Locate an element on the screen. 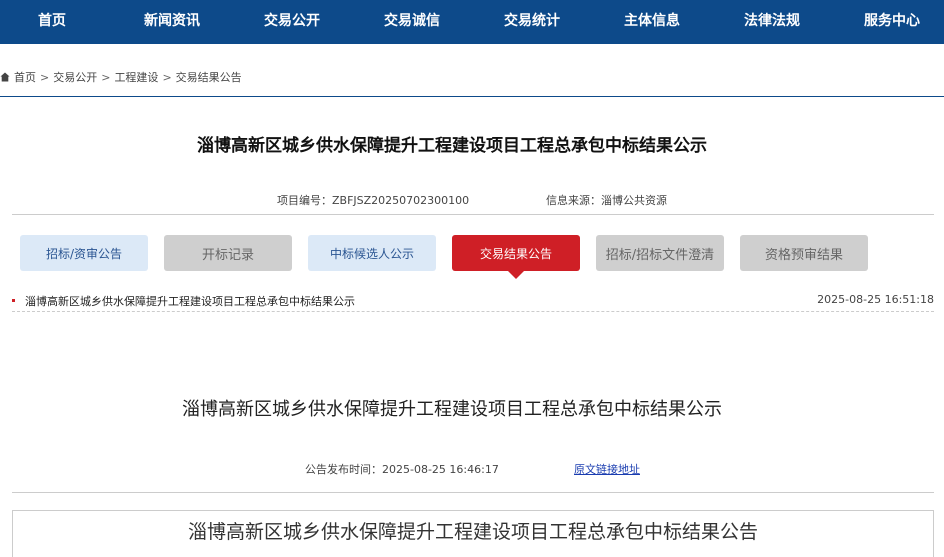 Image resolution: width=944 pixels, height=557 pixels. list-item-date: 2025-08-25 16:51:18 is located at coordinates (875, 299).